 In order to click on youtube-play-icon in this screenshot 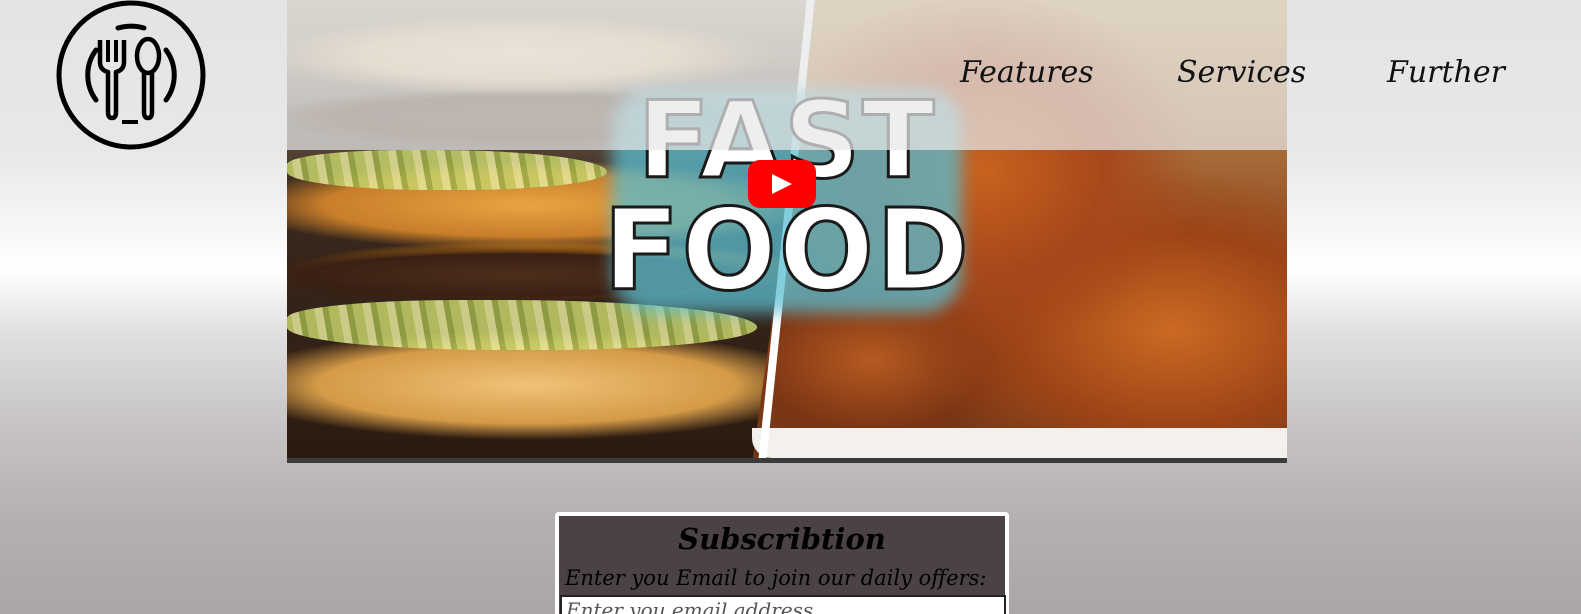, I will do `click(782, 184)`.